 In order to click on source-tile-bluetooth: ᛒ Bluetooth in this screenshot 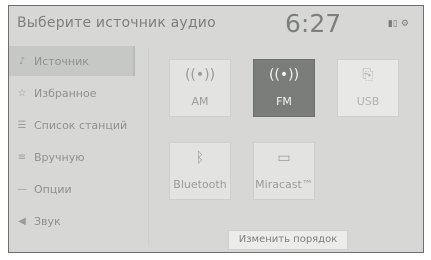, I will do `click(200, 171)`.